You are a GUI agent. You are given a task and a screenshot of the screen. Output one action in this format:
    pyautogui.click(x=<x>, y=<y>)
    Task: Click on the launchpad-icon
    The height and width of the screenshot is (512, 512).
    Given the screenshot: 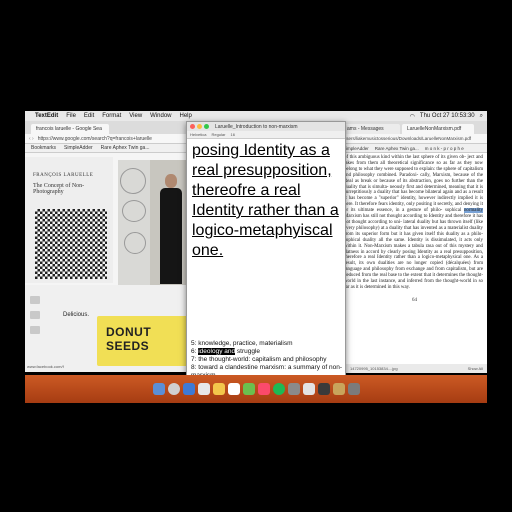 What is the action you would take?
    pyautogui.click(x=173, y=389)
    